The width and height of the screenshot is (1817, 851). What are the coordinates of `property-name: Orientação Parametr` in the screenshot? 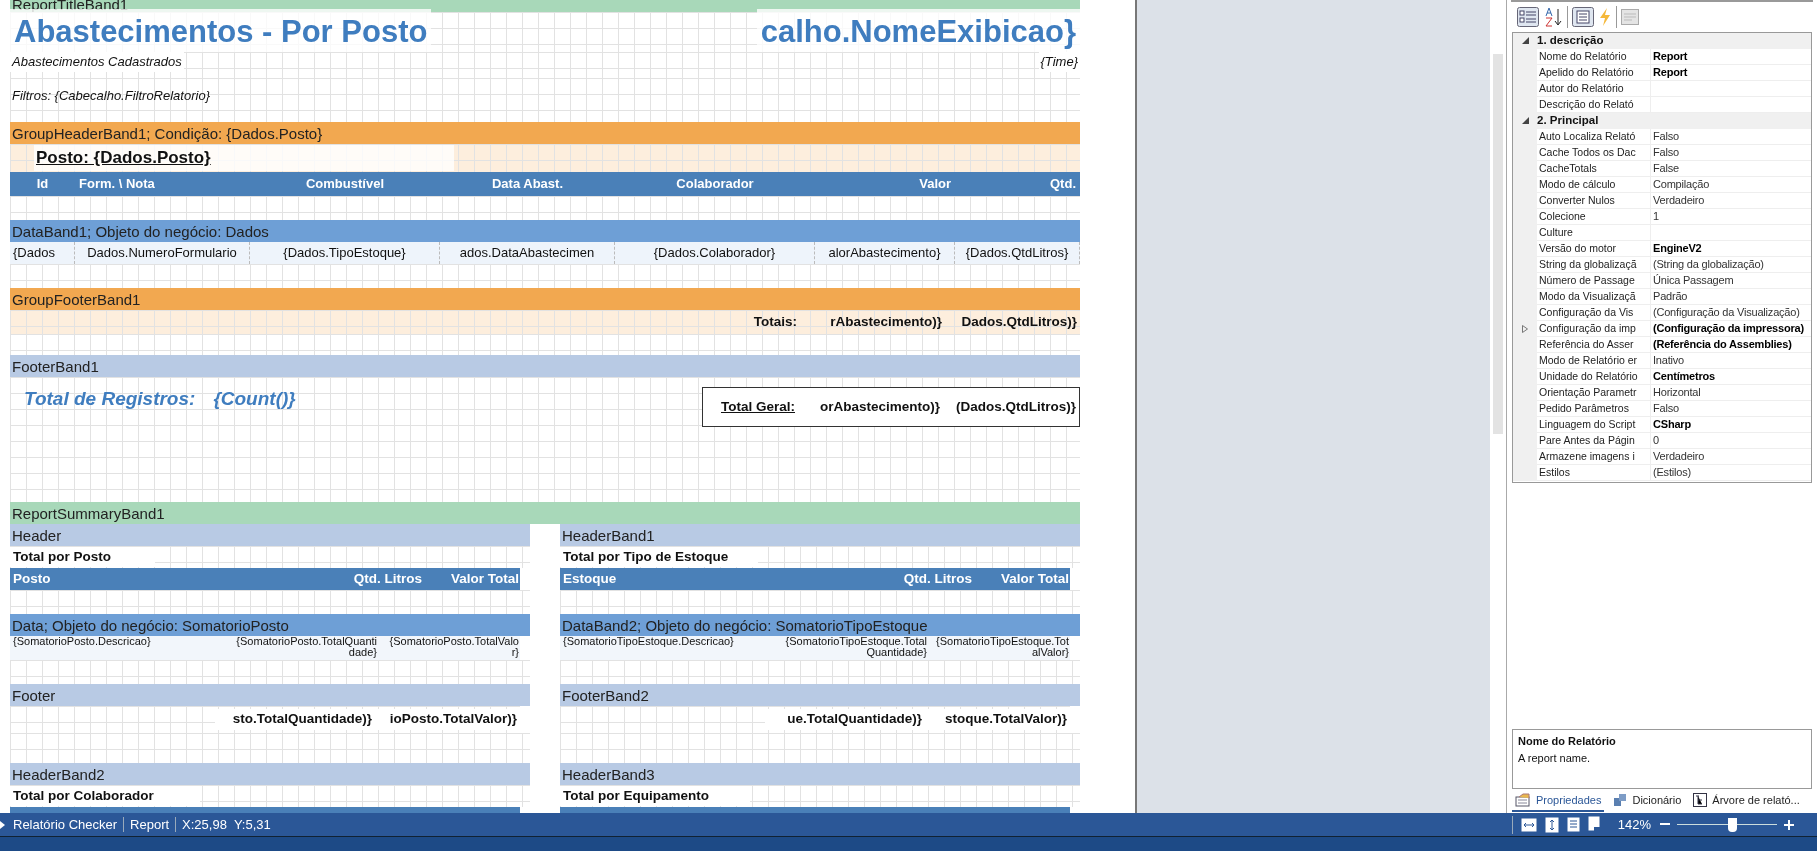 It's located at (1594, 392).